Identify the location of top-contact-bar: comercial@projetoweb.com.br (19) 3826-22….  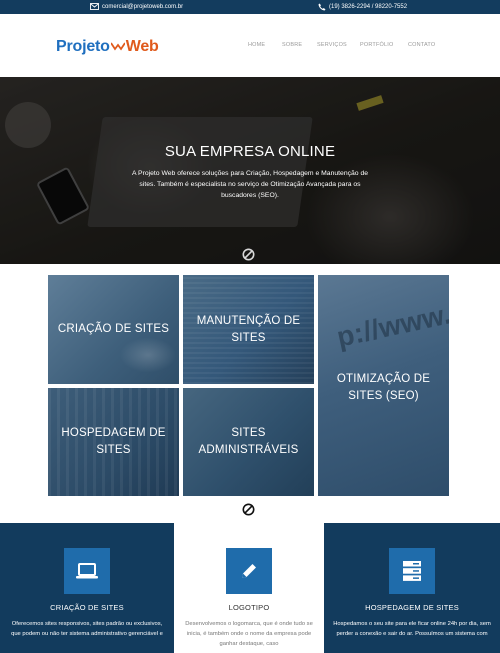
(250, 7).